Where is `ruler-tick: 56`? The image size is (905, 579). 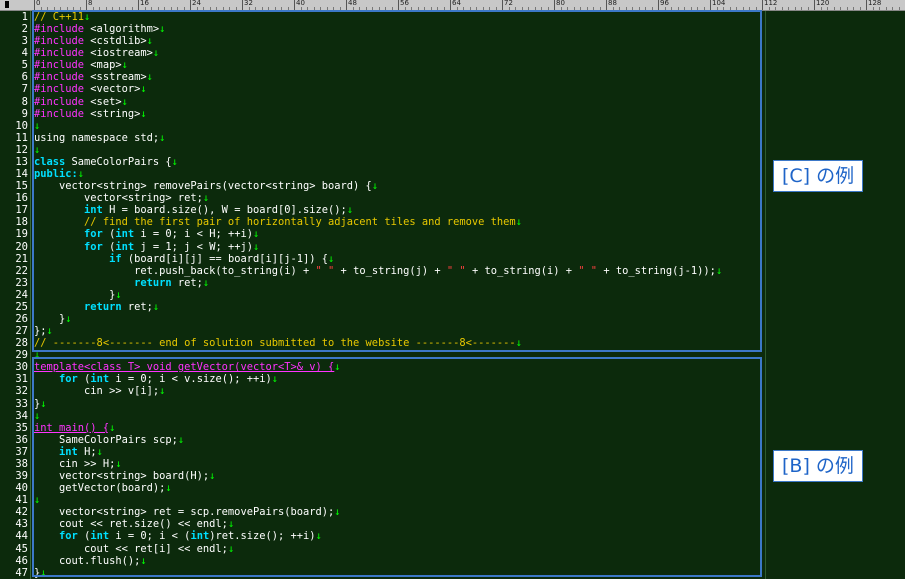 ruler-tick: 56 is located at coordinates (403, 5).